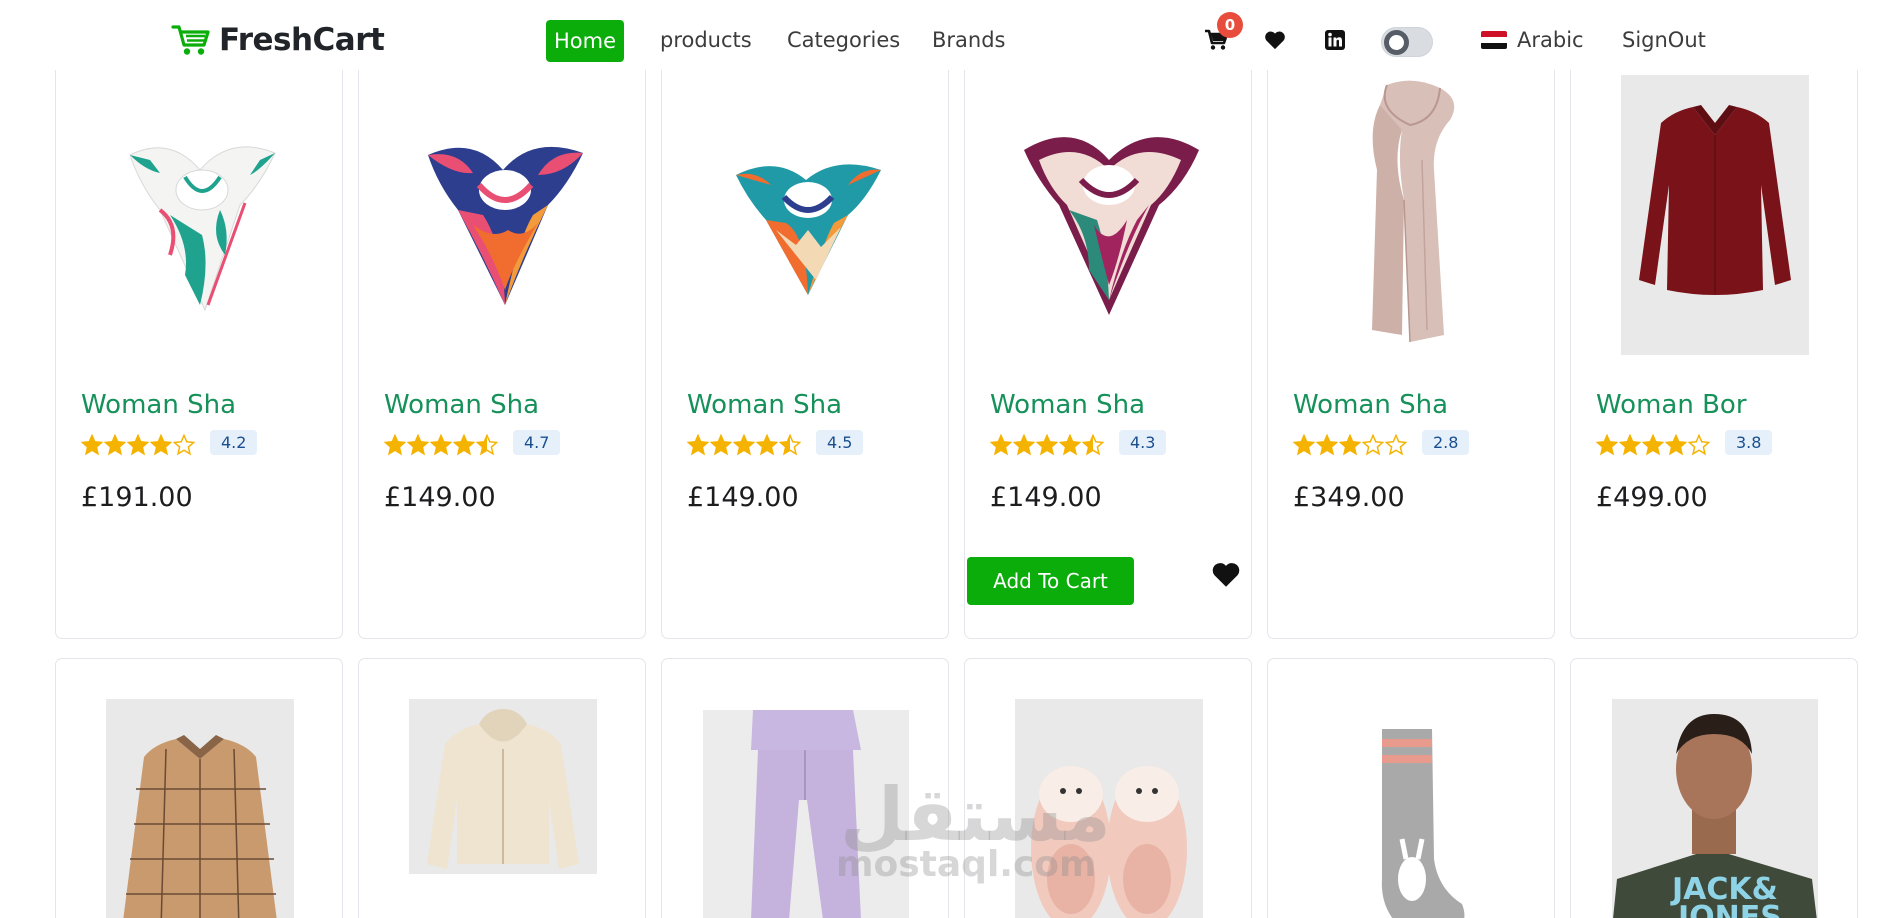 The height and width of the screenshot is (918, 1897). What do you see at coordinates (969, 40) in the screenshot?
I see `nav-link-brands: Brands` at bounding box center [969, 40].